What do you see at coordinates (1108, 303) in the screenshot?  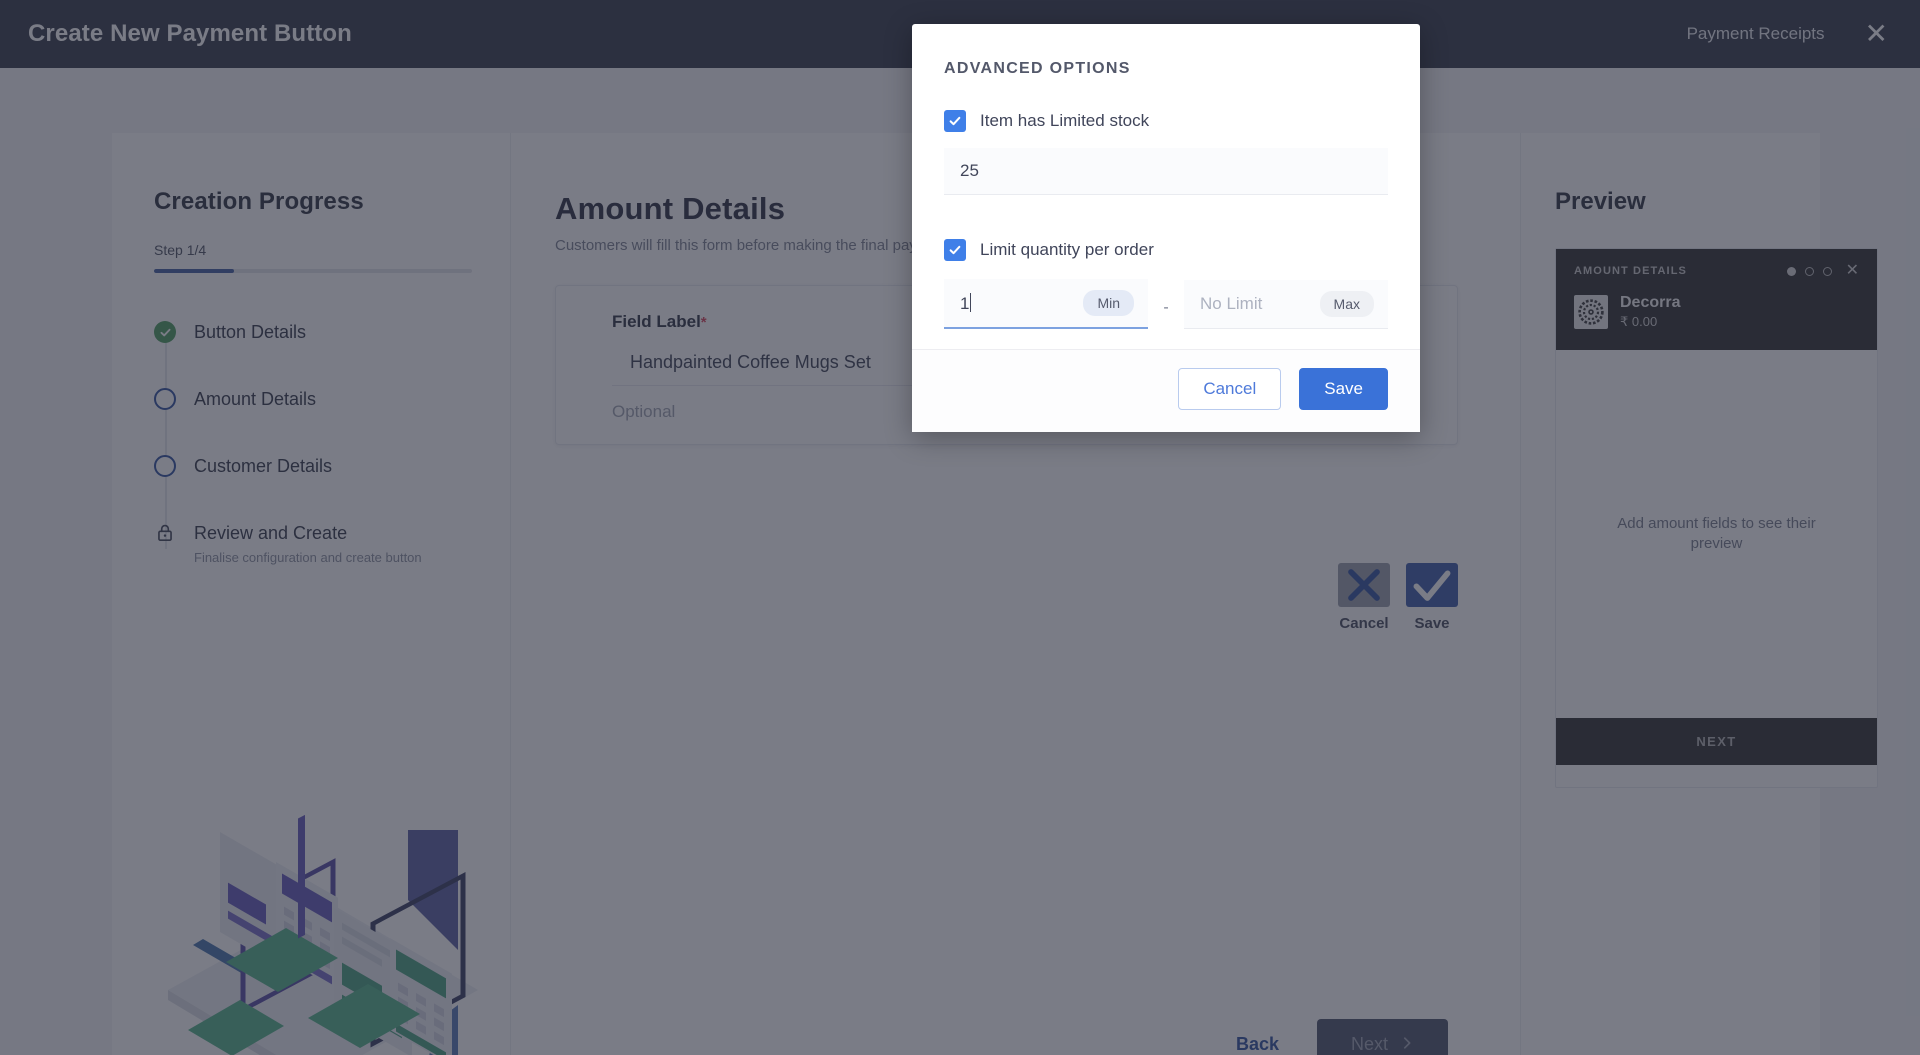 I see `min-pill-label: Min` at bounding box center [1108, 303].